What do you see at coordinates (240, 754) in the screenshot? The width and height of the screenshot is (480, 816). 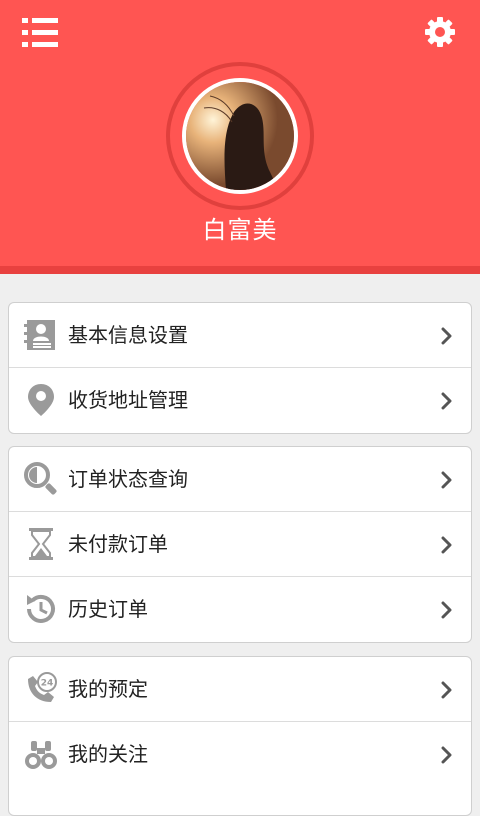 I see `menu-item-my-follows: 我的关注` at bounding box center [240, 754].